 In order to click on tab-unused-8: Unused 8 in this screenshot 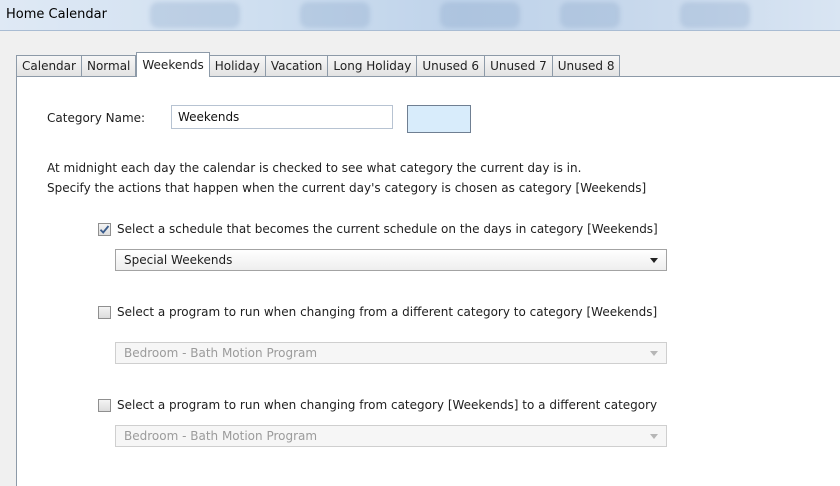, I will do `click(586, 65)`.